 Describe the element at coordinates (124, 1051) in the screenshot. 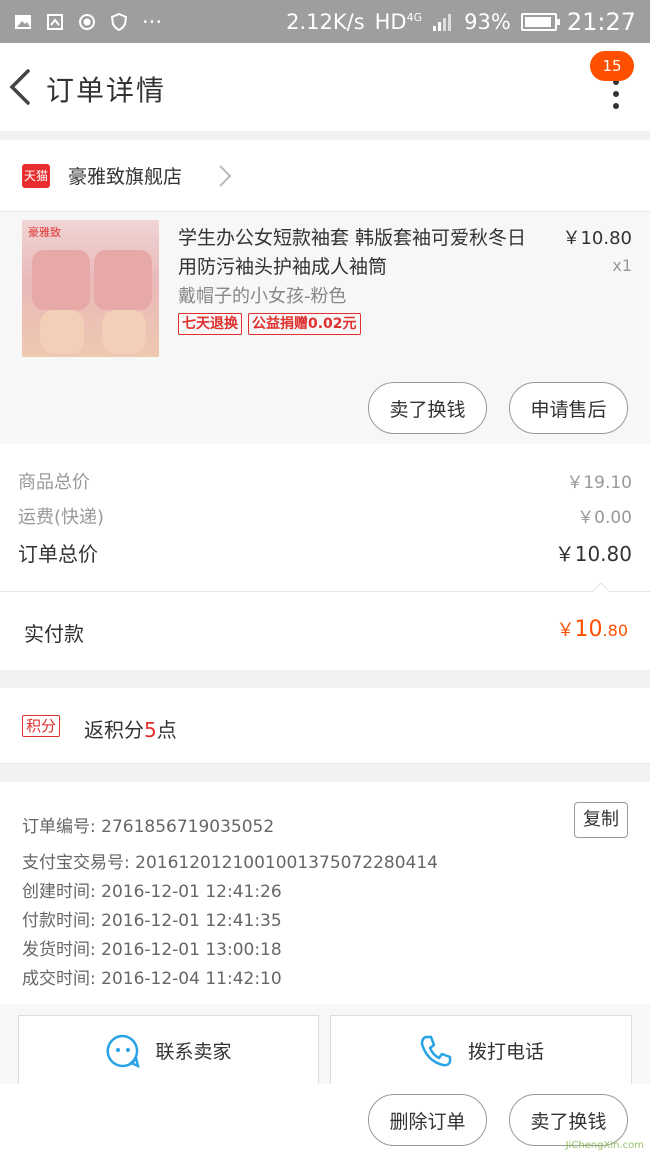

I see `chat-bubble-icon` at that location.